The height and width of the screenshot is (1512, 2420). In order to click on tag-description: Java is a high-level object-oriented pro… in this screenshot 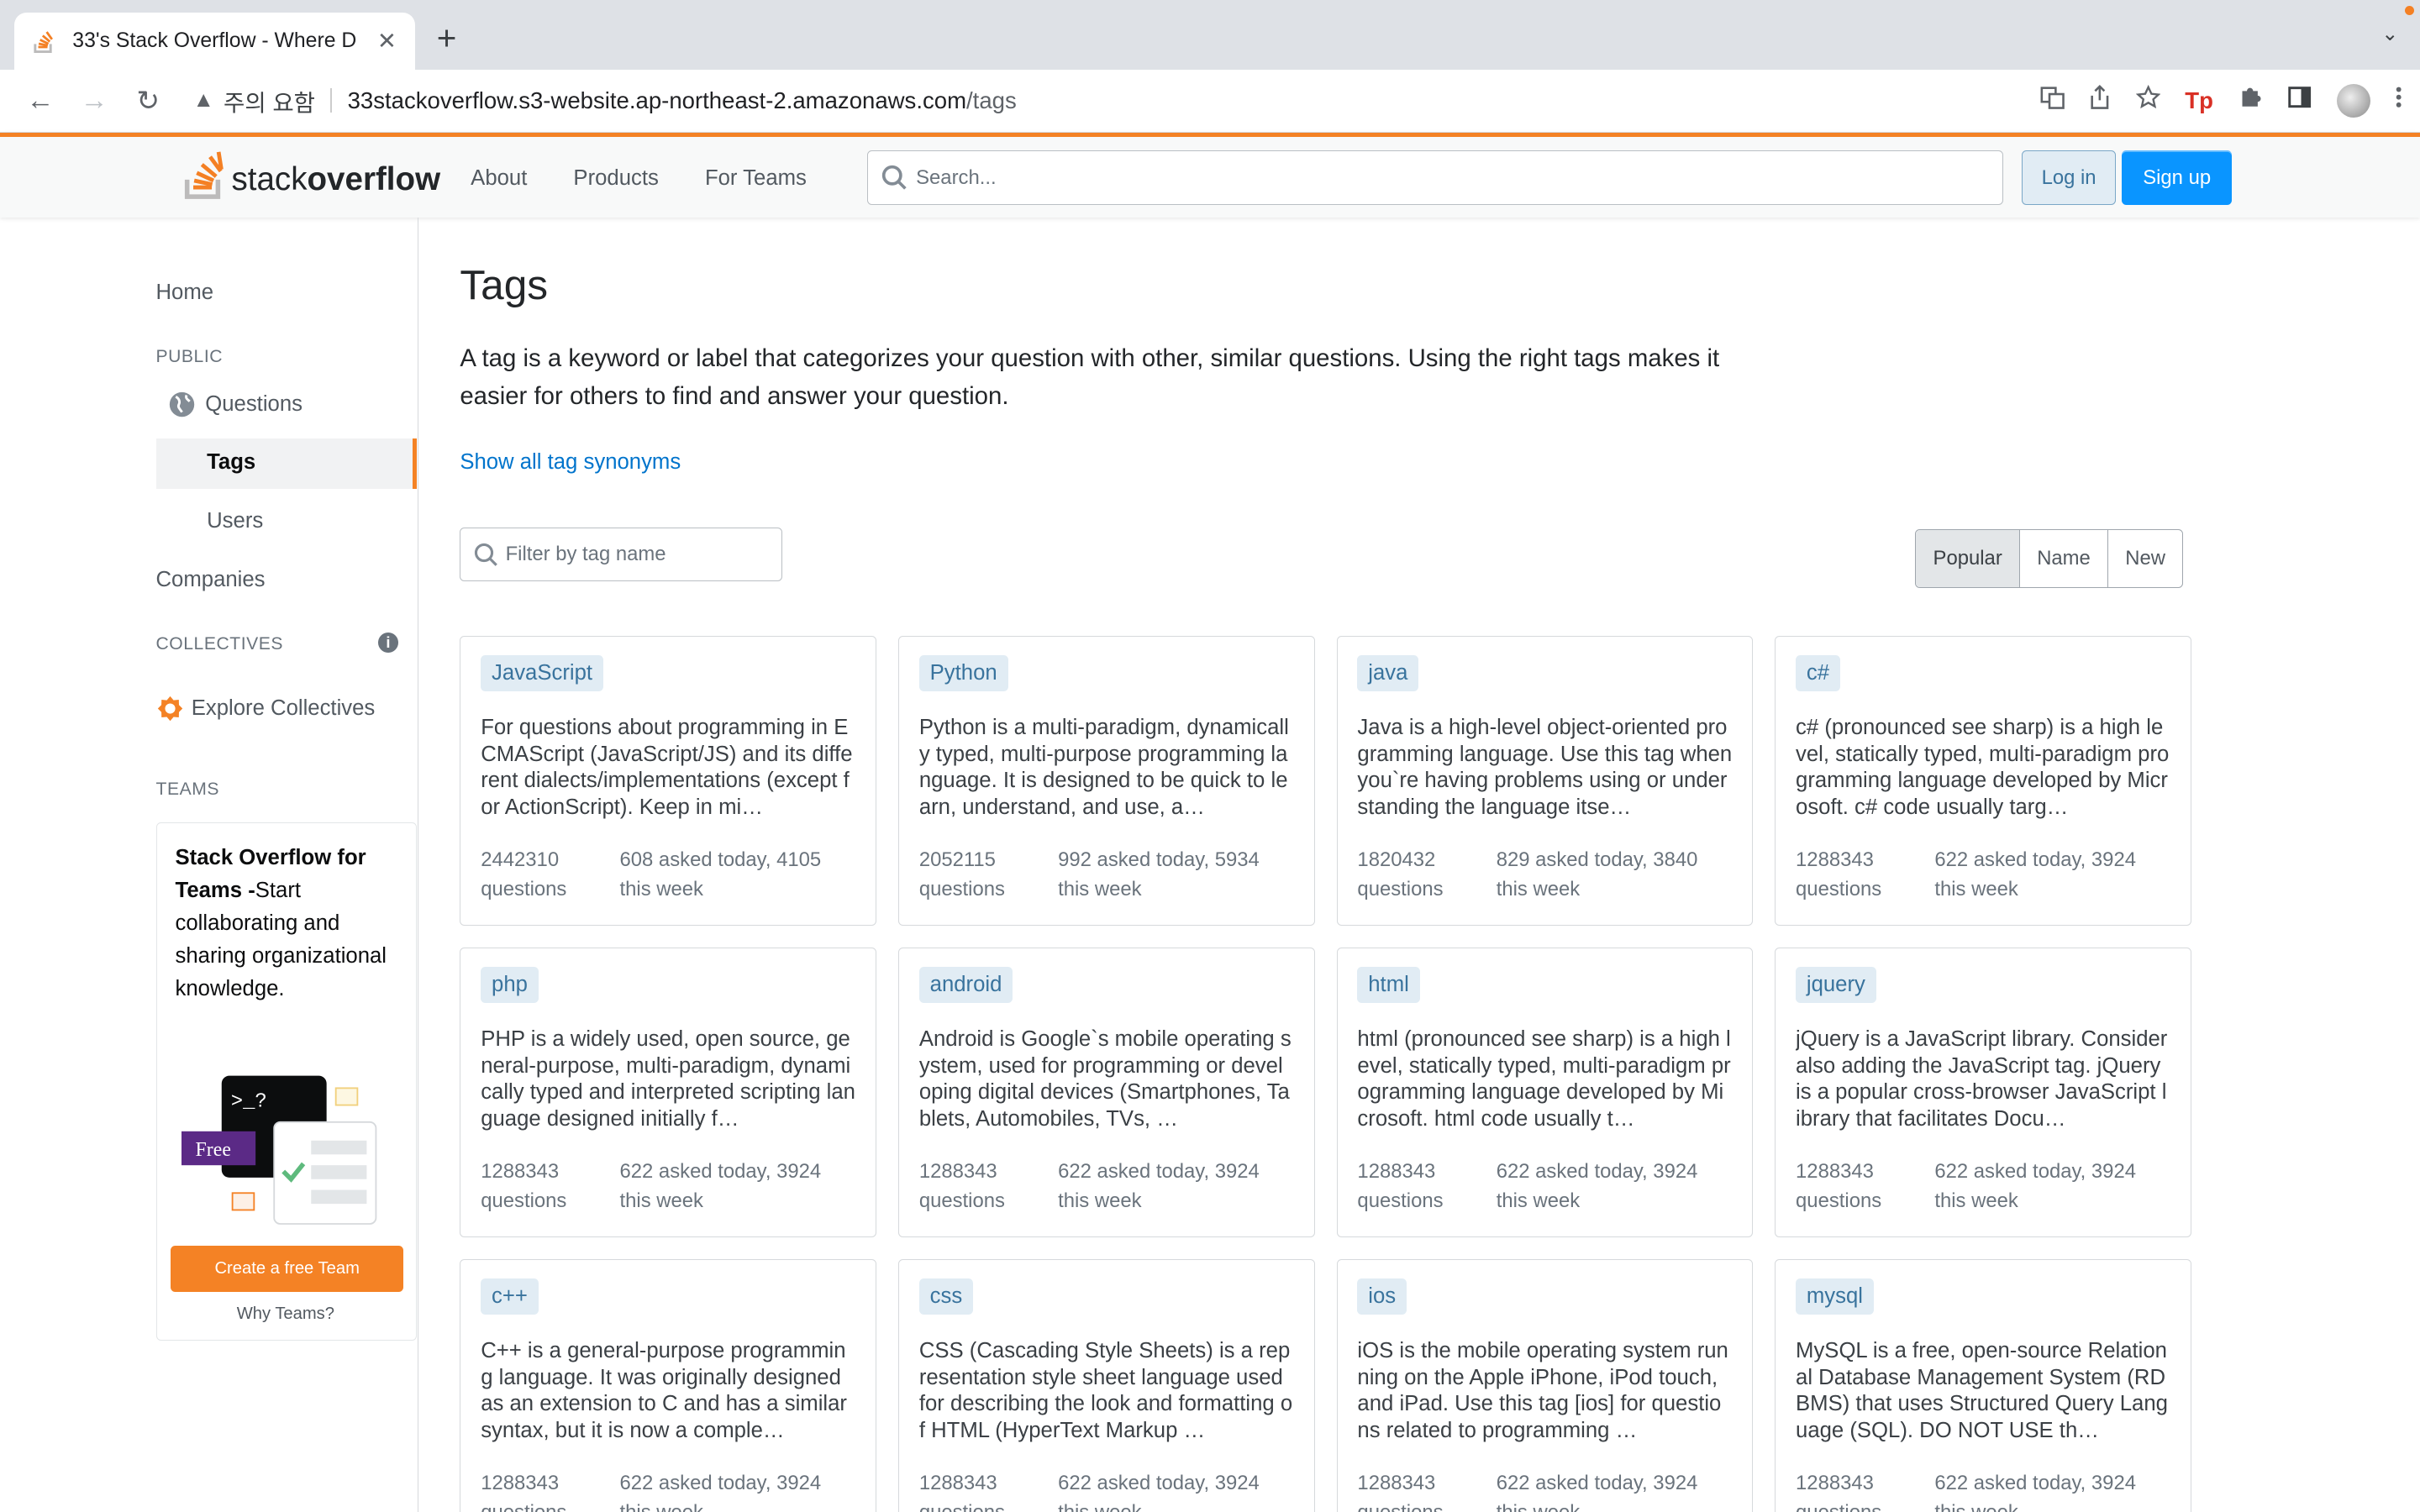, I will do `click(1545, 767)`.